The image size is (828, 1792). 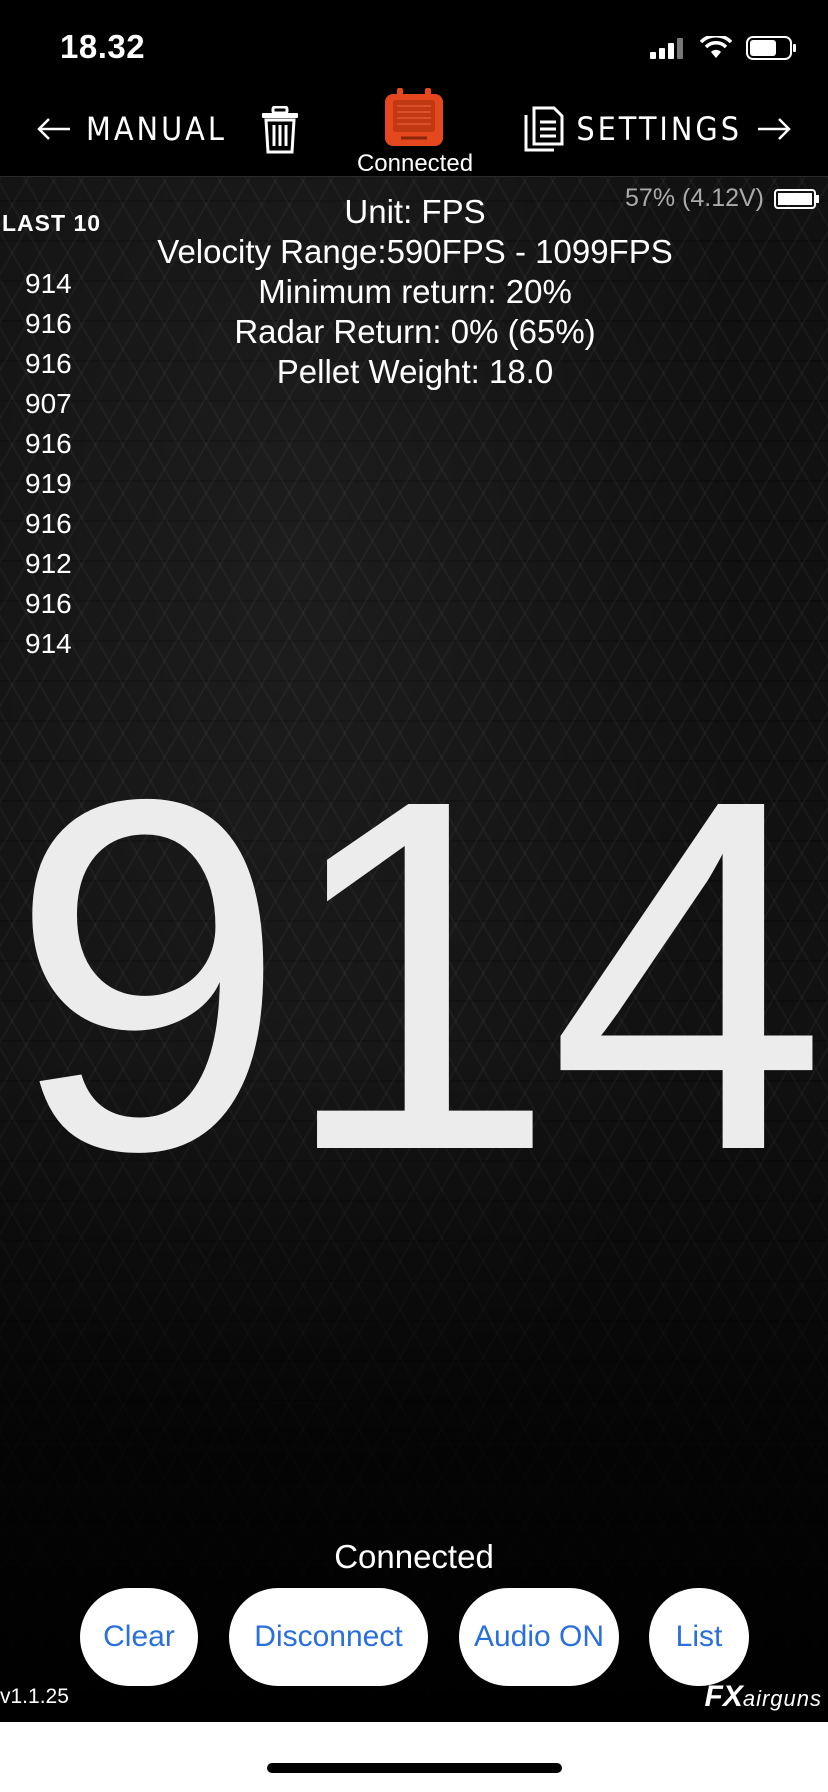 What do you see at coordinates (415, 371) in the screenshot?
I see `pellet-weight-line: Pellet Weight: 18.0` at bounding box center [415, 371].